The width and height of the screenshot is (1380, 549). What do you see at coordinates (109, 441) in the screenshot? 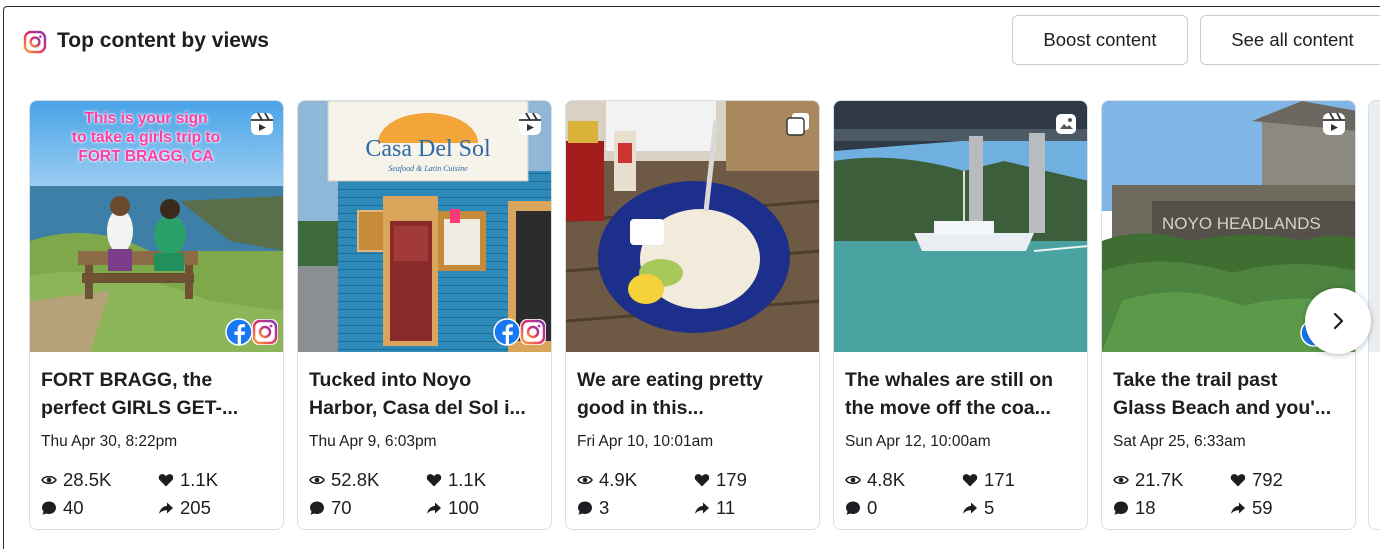
I see `post-date: Thu Apr 30, 8:22pm` at bounding box center [109, 441].